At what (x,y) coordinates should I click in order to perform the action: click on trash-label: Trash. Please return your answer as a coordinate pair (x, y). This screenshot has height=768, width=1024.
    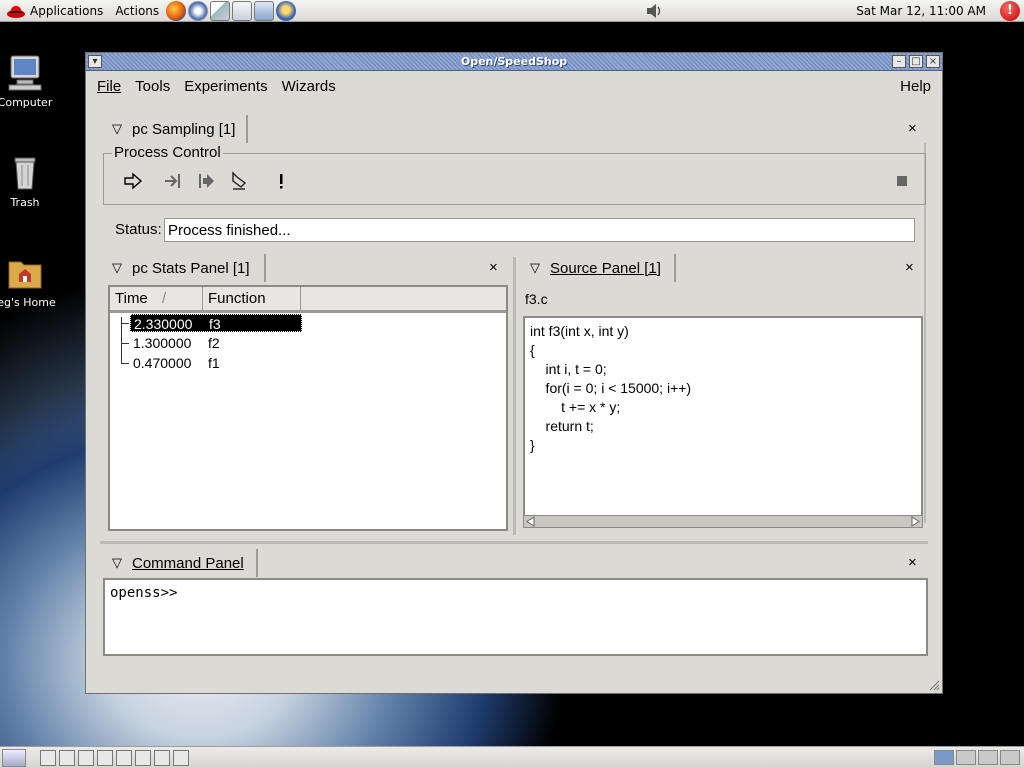
    Looking at the image, I should click on (25, 202).